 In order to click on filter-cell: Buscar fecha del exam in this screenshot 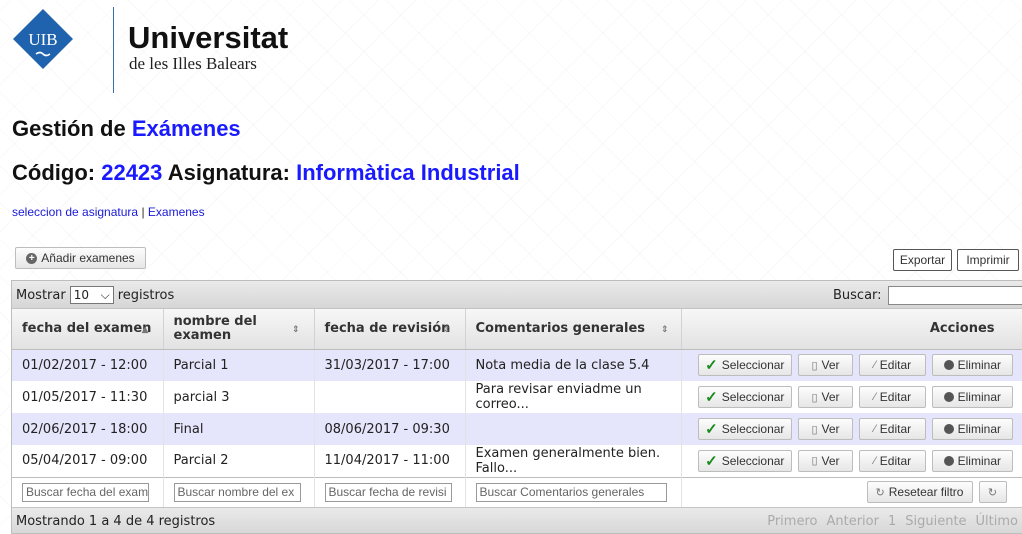, I will do `click(88, 491)`.